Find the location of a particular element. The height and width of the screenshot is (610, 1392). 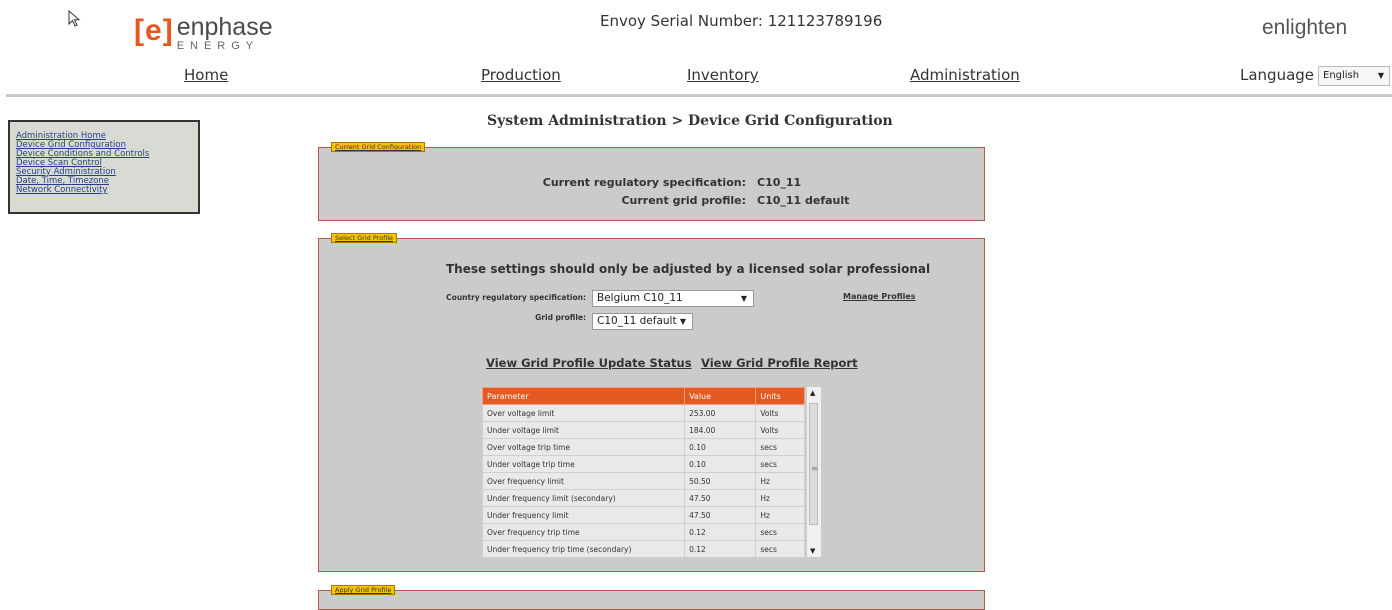

cell-value: 253.00 is located at coordinates (720, 413).